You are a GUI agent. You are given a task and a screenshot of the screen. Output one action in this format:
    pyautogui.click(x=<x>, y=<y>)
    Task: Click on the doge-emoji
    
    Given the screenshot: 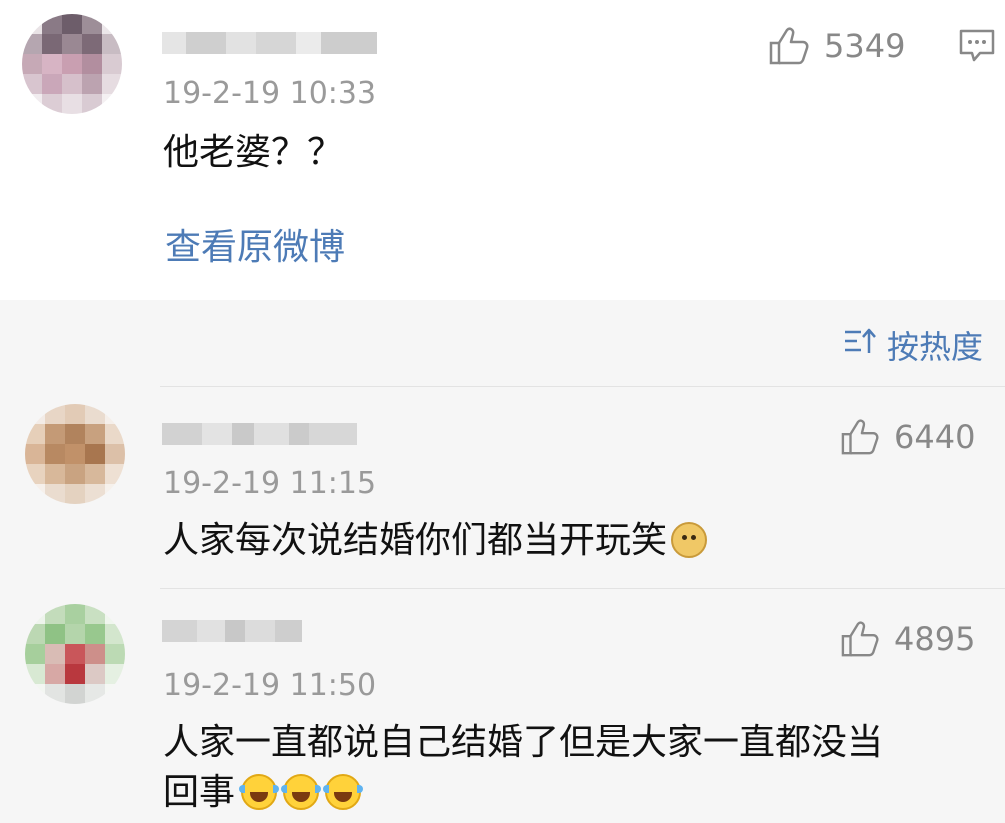 What is the action you would take?
    pyautogui.click(x=689, y=540)
    